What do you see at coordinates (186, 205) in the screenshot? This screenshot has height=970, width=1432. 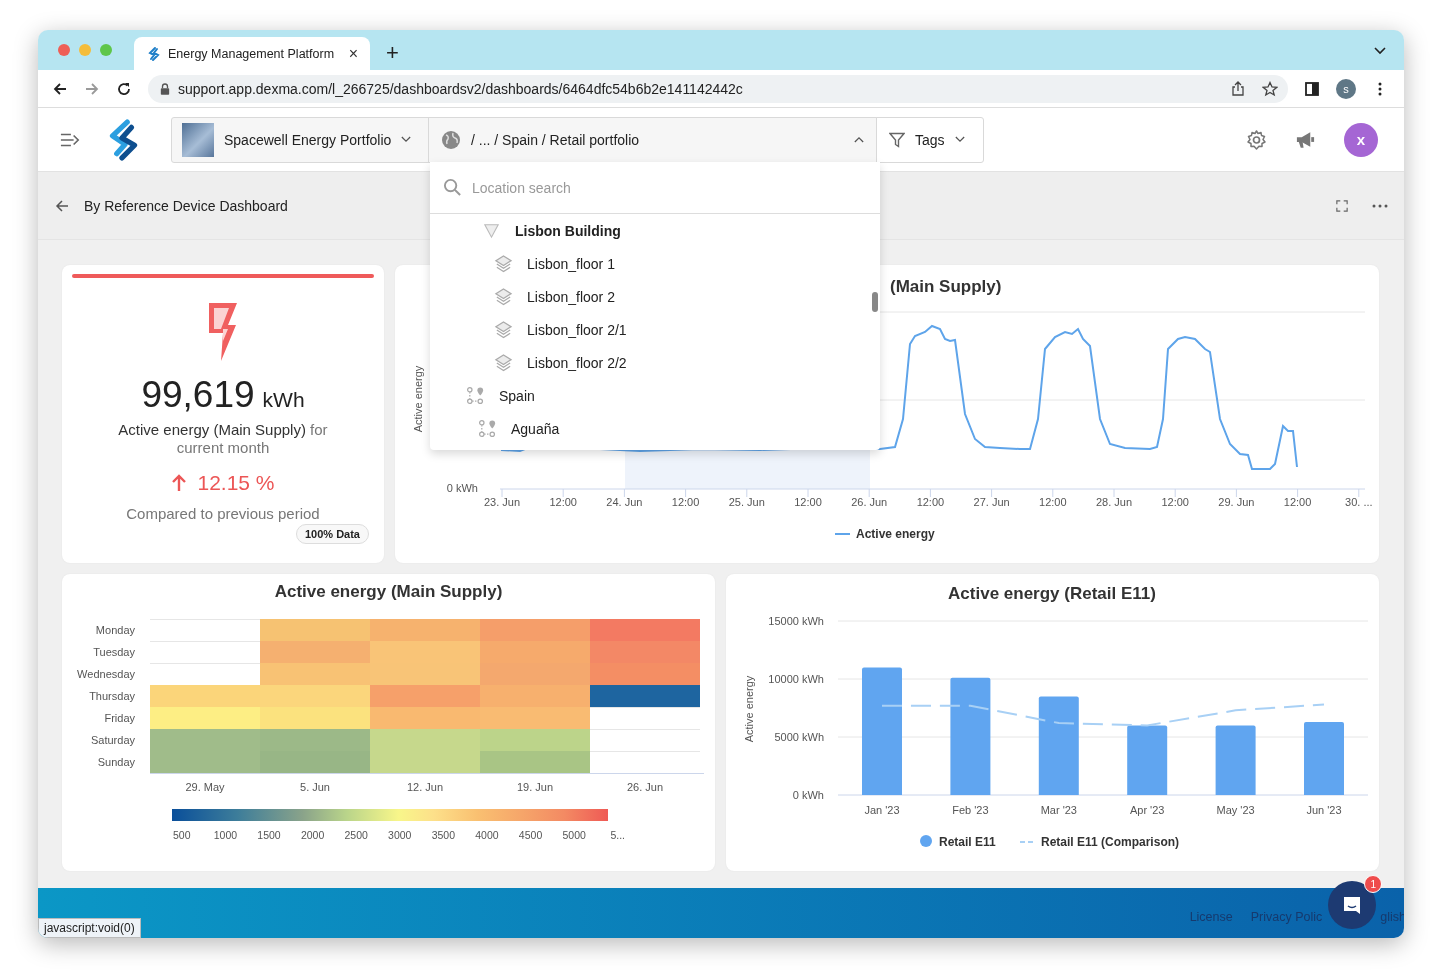 I see `dashboard-title: By Reference Device Dashboard` at bounding box center [186, 205].